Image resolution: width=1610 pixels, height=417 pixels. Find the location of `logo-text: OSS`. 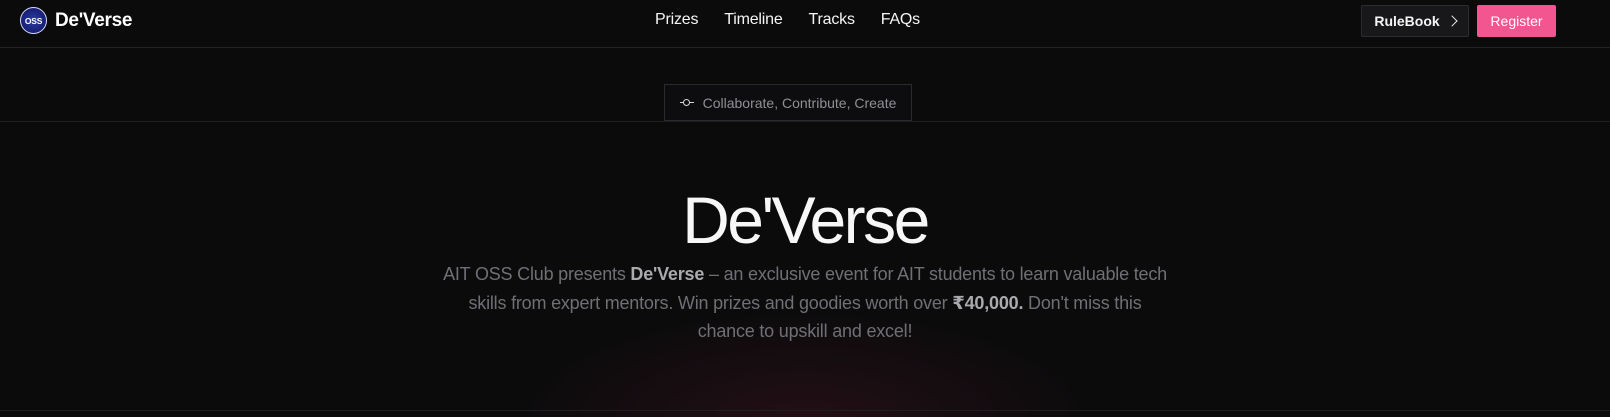

logo-text: OSS is located at coordinates (33, 20).